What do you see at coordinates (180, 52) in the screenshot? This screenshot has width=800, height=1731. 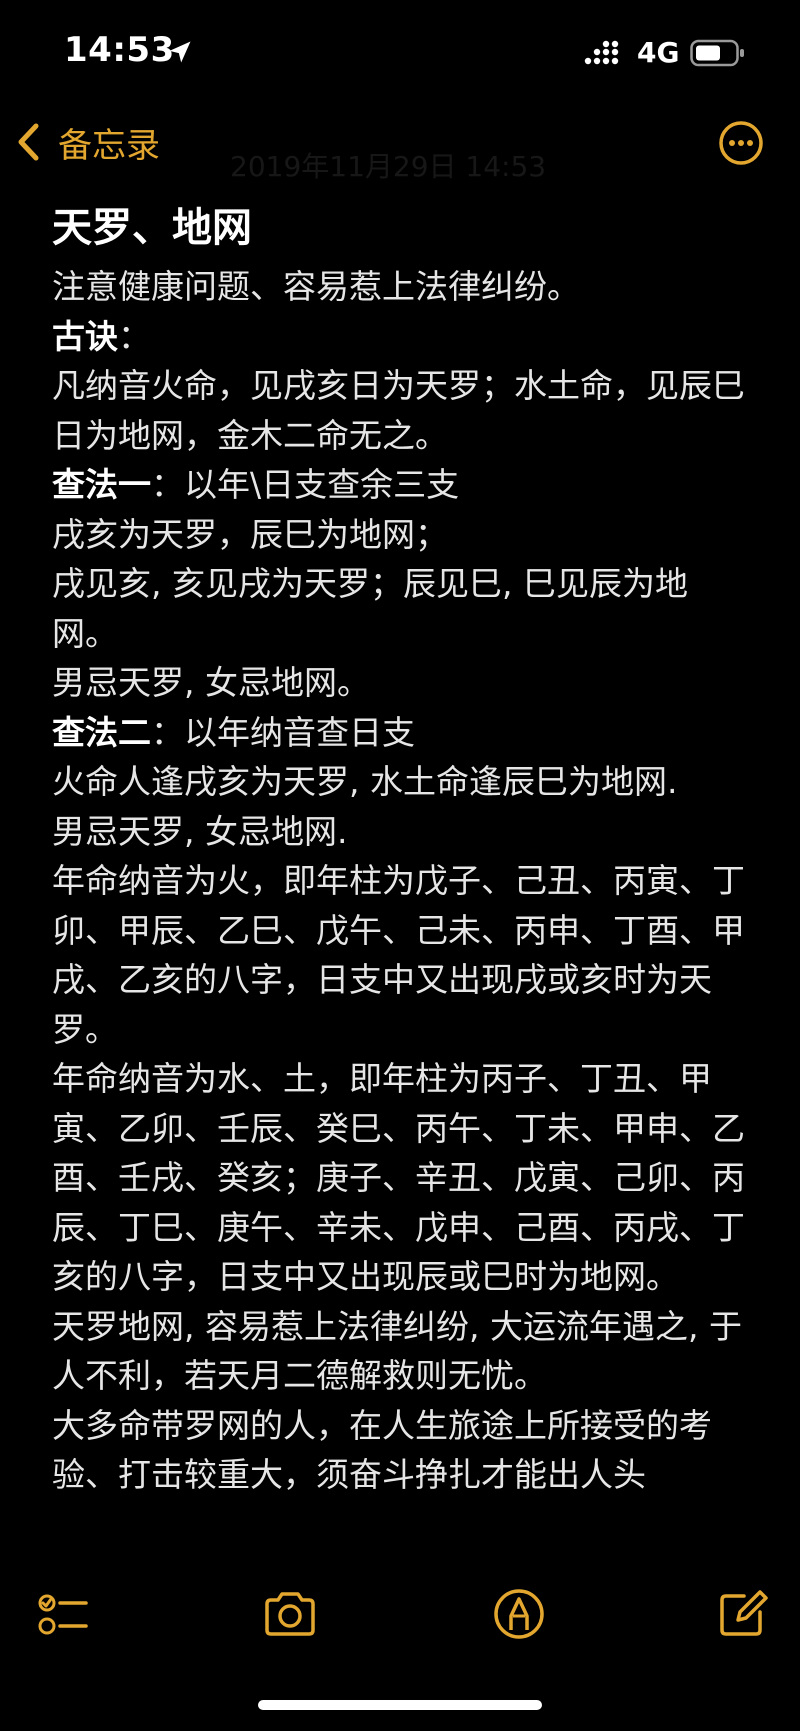 I see `location-arrow-icon` at bounding box center [180, 52].